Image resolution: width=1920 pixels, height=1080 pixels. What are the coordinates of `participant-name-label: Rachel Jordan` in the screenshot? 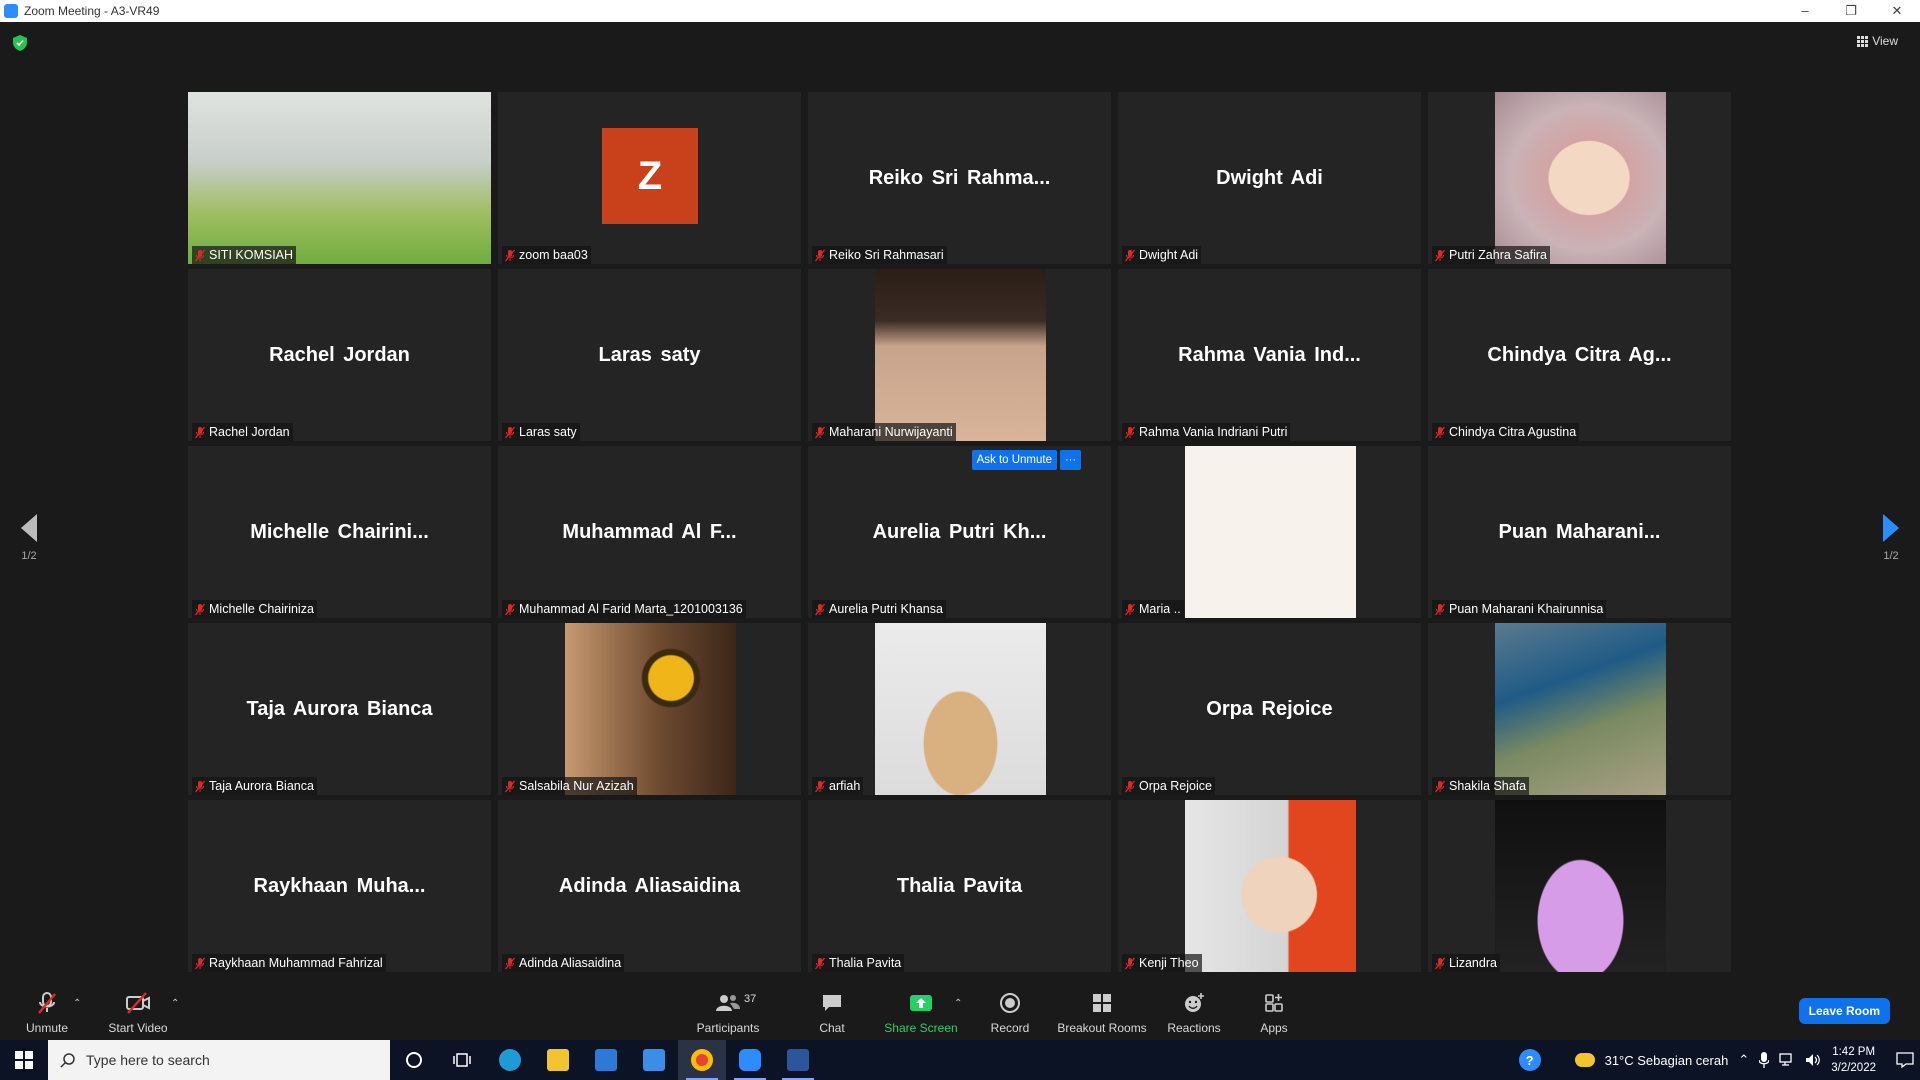 It's located at (242, 432).